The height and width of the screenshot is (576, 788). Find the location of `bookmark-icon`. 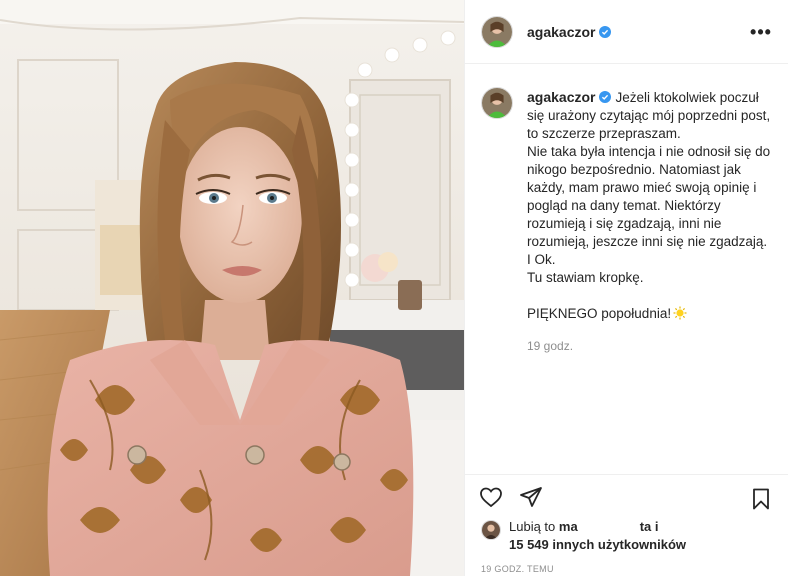

bookmark-icon is located at coordinates (761, 499).